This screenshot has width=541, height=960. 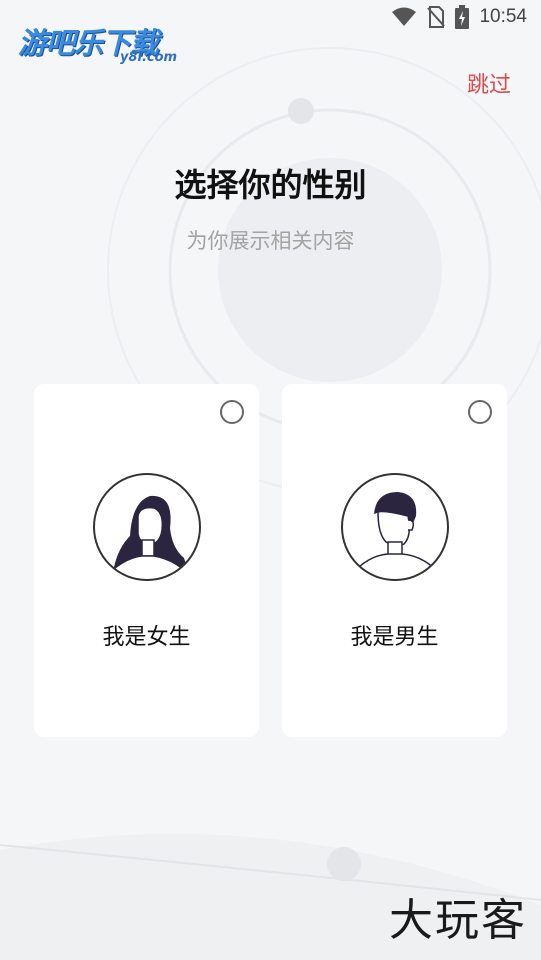 I want to click on male-avatar-icon, so click(x=395, y=527).